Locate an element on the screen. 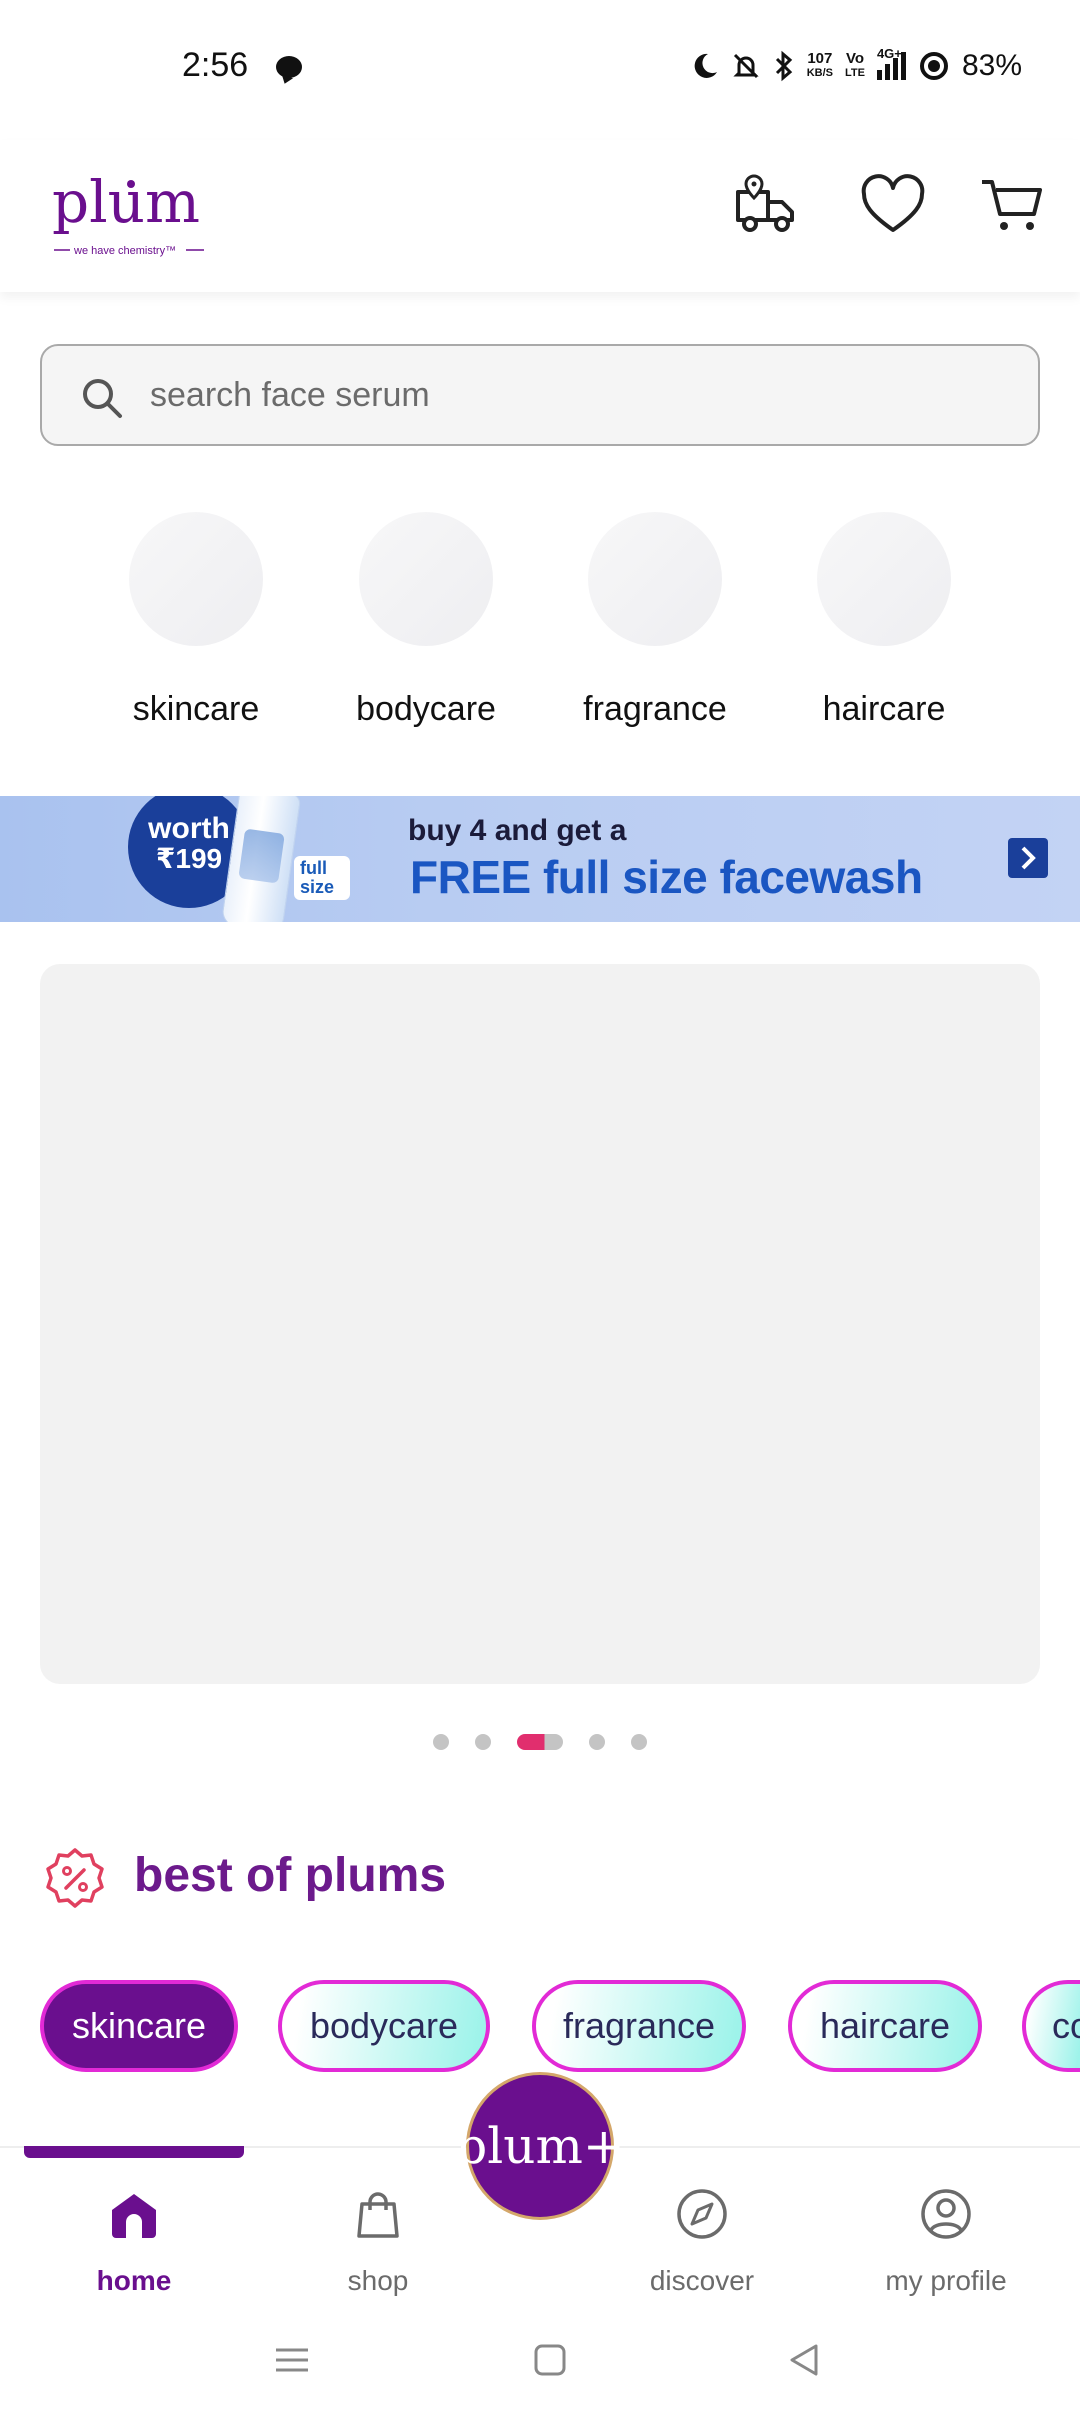 The height and width of the screenshot is (2412, 1080). message-notification-icon is located at coordinates (289, 67).